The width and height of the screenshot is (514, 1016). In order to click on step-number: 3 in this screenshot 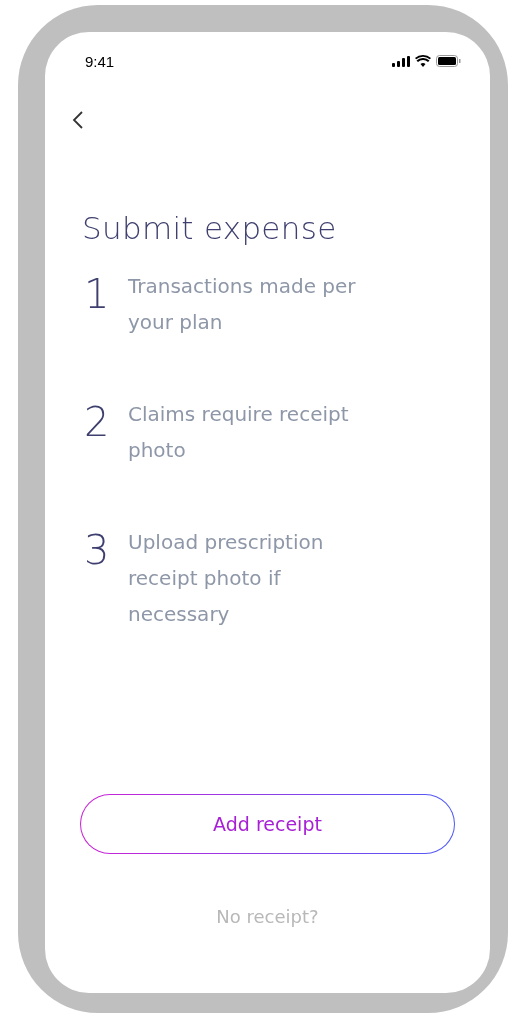, I will do `click(96, 550)`.